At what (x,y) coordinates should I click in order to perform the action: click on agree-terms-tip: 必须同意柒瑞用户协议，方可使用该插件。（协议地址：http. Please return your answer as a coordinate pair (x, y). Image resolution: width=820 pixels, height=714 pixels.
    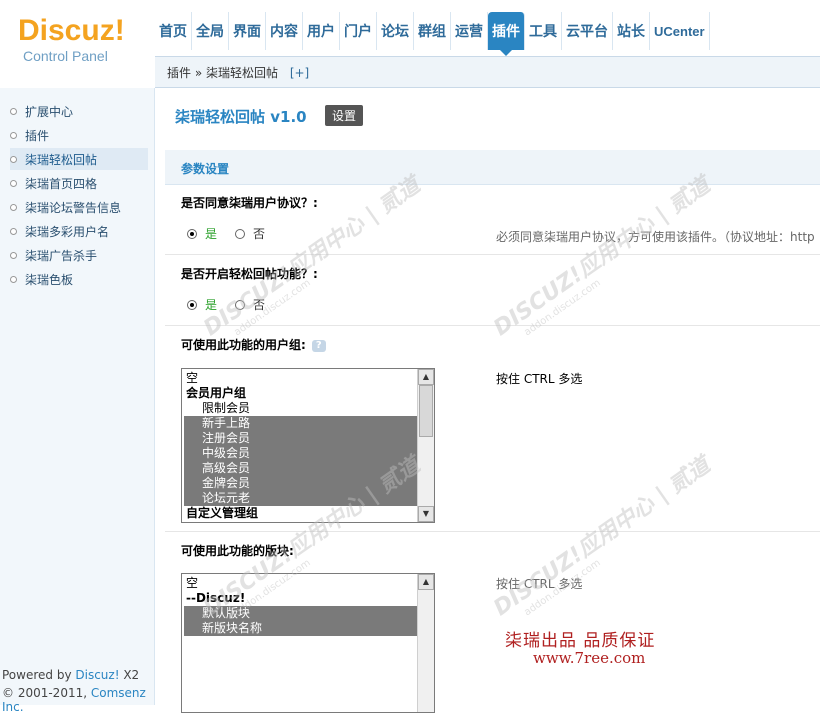
    Looking at the image, I should click on (655, 237).